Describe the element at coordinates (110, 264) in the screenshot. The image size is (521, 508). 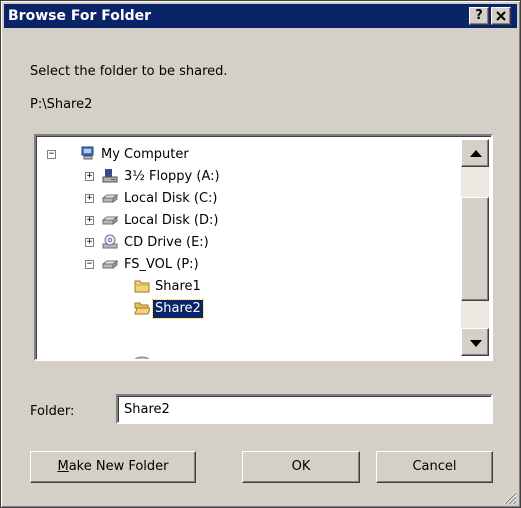
I see `network-disk-icon` at that location.